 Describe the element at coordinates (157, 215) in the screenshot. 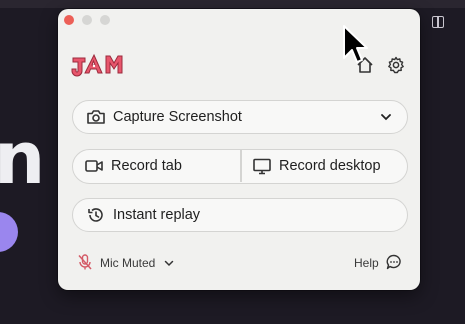

I see `instant-replay-label: Instant replay` at that location.